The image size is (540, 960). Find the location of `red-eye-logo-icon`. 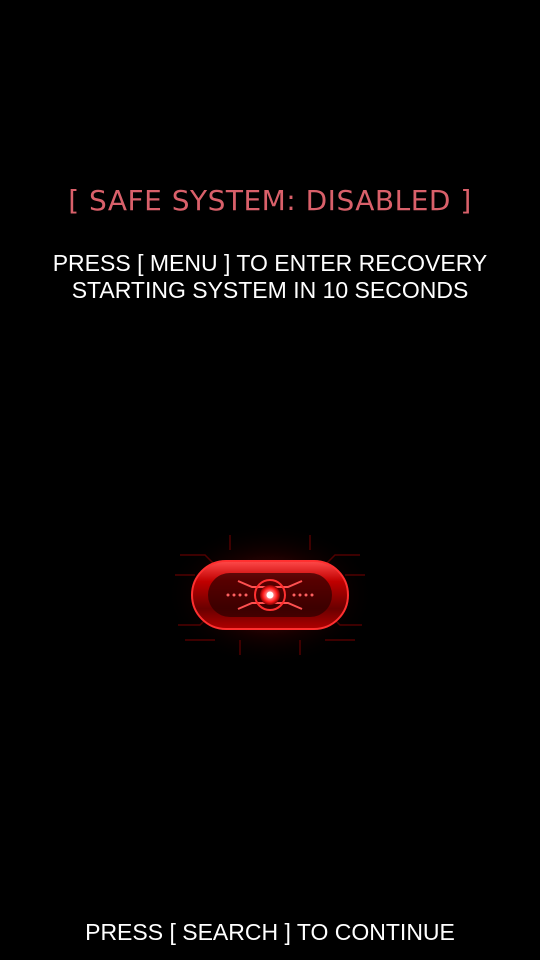

red-eye-logo-icon is located at coordinates (270, 595).